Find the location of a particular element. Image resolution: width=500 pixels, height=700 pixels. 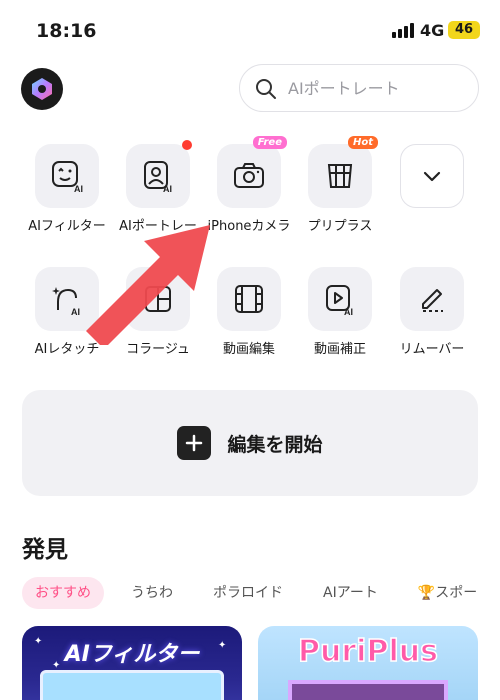

tool-video-enhance-label: 動画補正 is located at coordinates (339, 349).